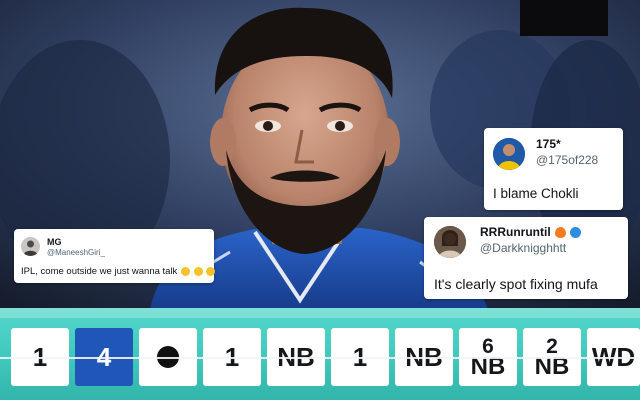  What do you see at coordinates (567, 160) in the screenshot?
I see `tweet-author-handle: @175of228` at bounding box center [567, 160].